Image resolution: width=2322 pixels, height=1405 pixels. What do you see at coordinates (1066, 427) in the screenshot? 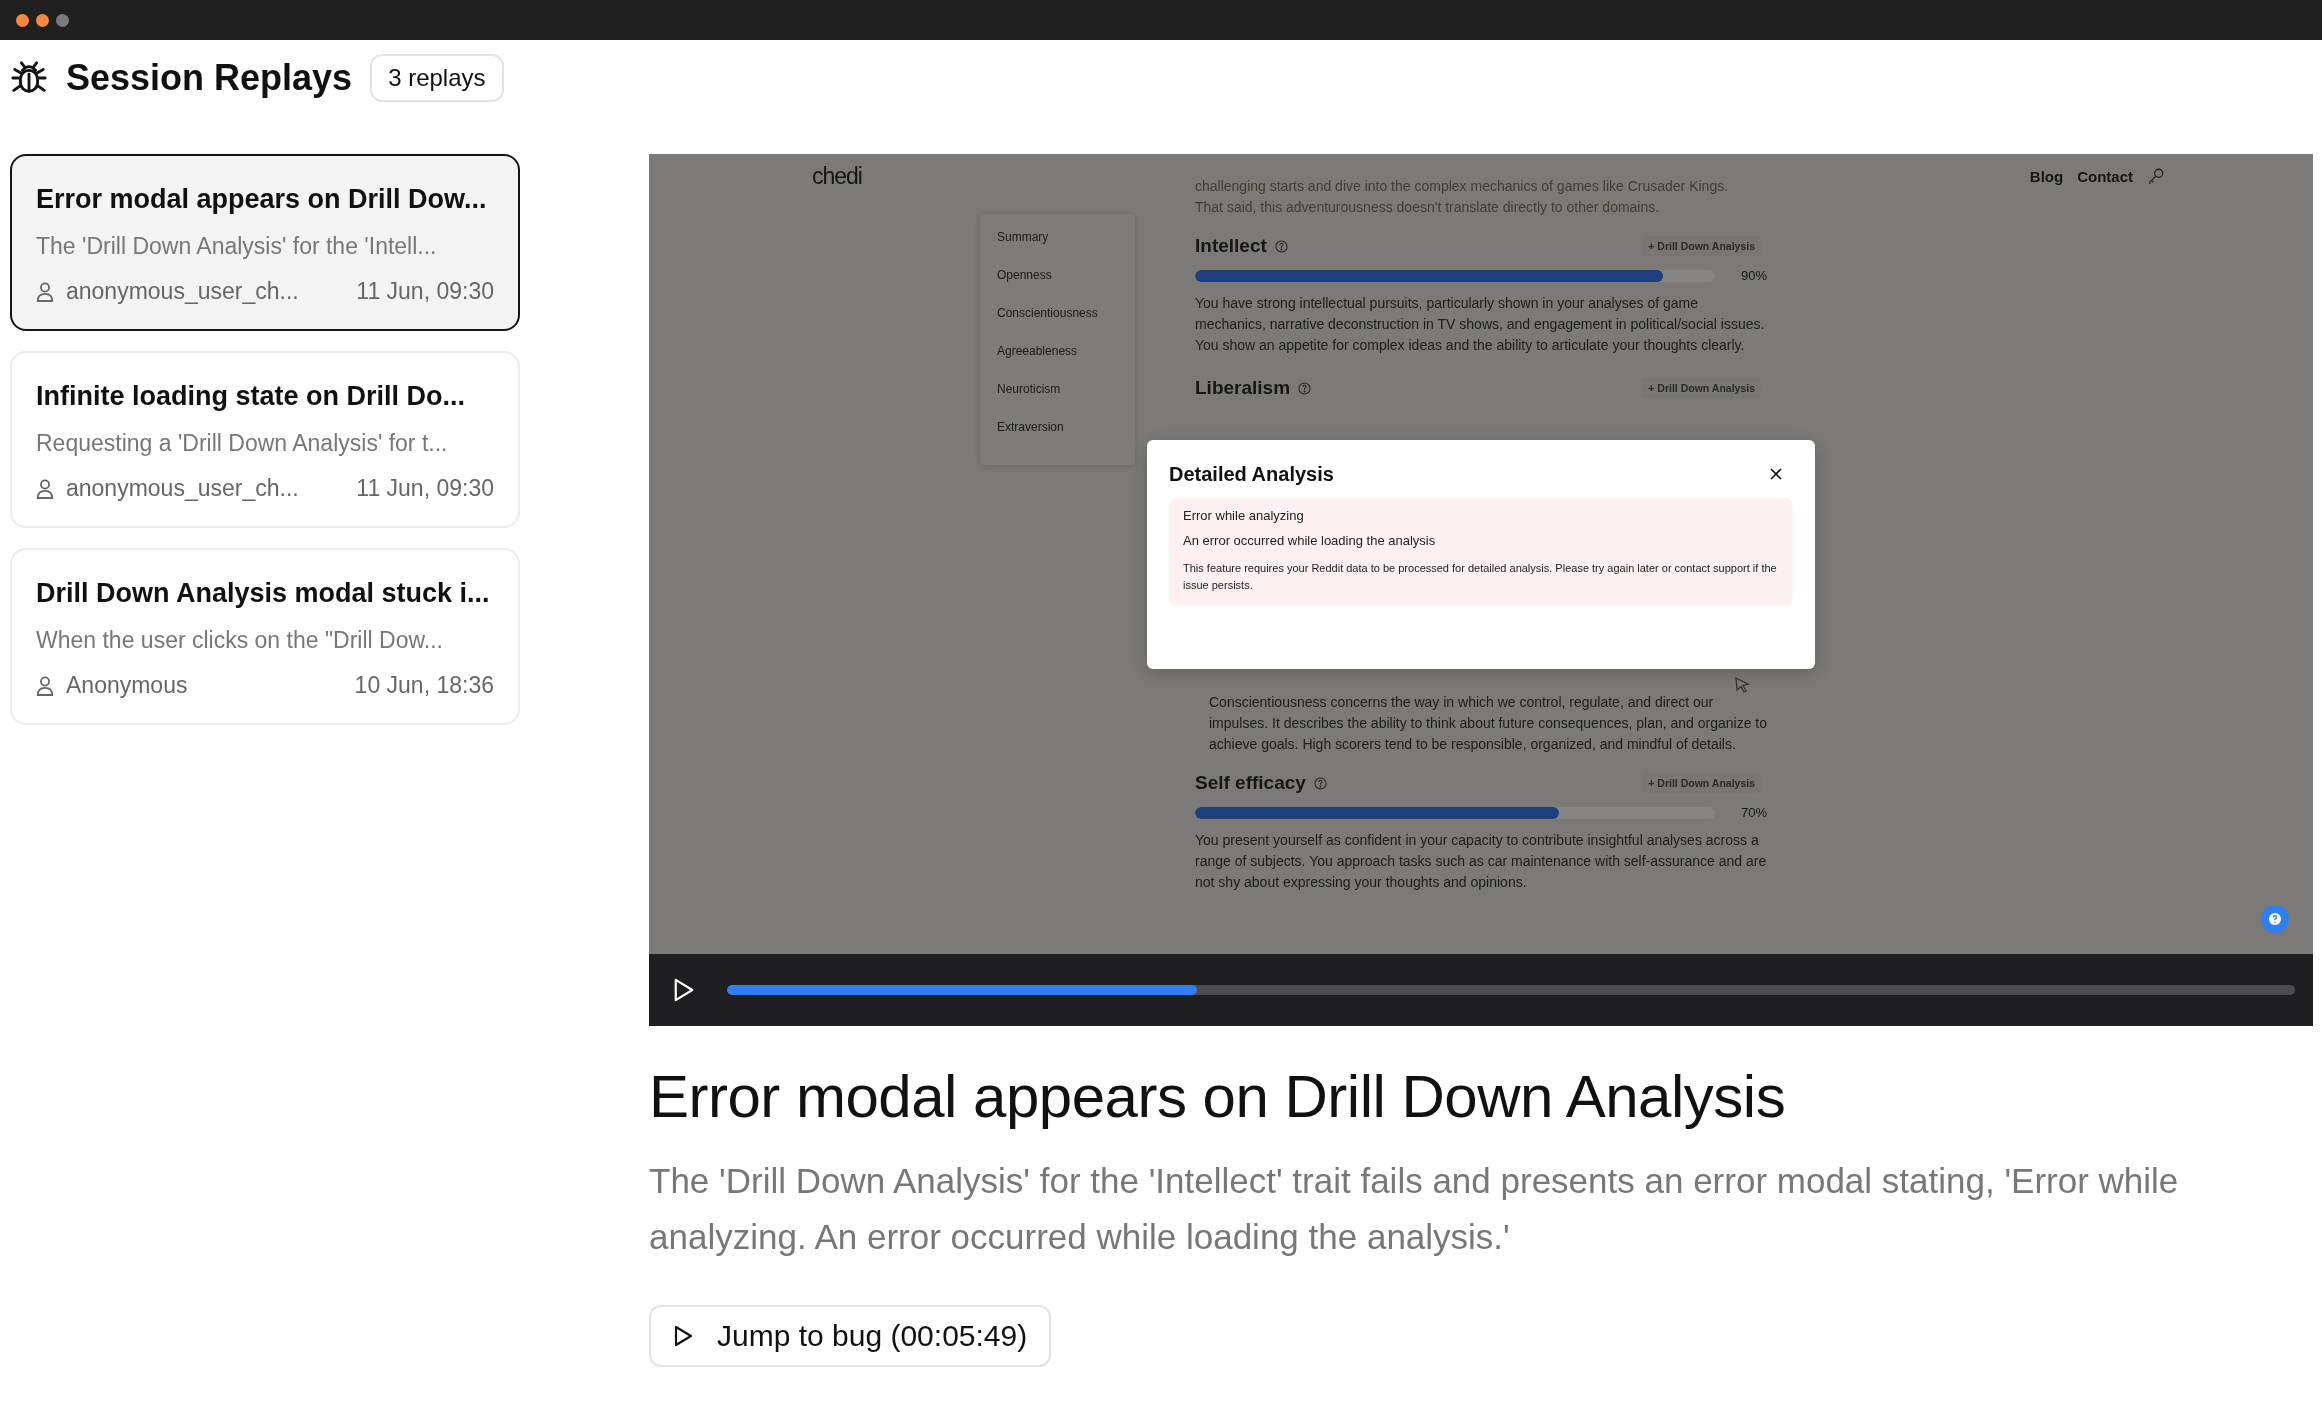
I see `section-link: Extraversion` at bounding box center [1066, 427].